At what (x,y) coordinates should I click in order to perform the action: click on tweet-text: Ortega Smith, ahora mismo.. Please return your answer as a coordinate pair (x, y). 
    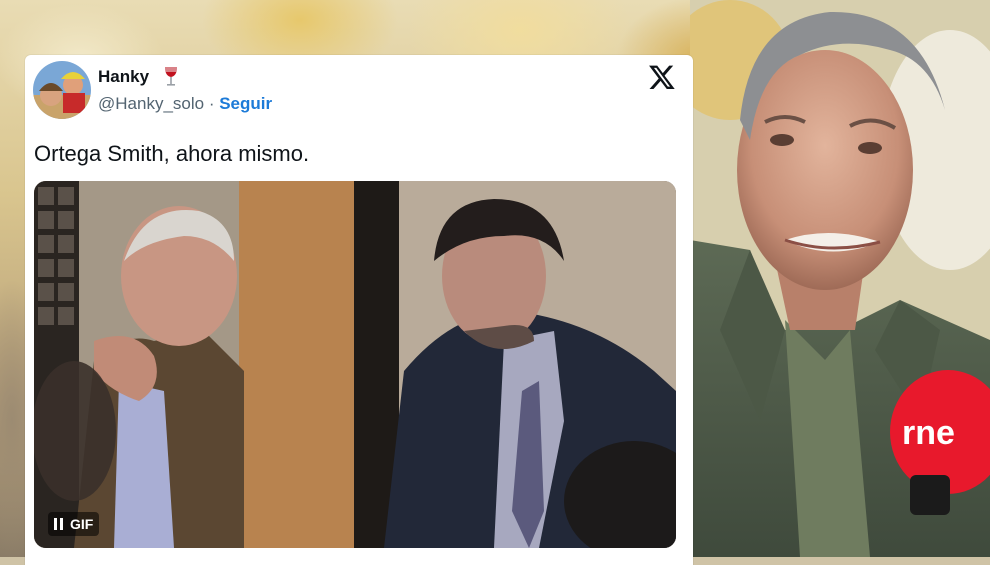
    Looking at the image, I should click on (172, 153).